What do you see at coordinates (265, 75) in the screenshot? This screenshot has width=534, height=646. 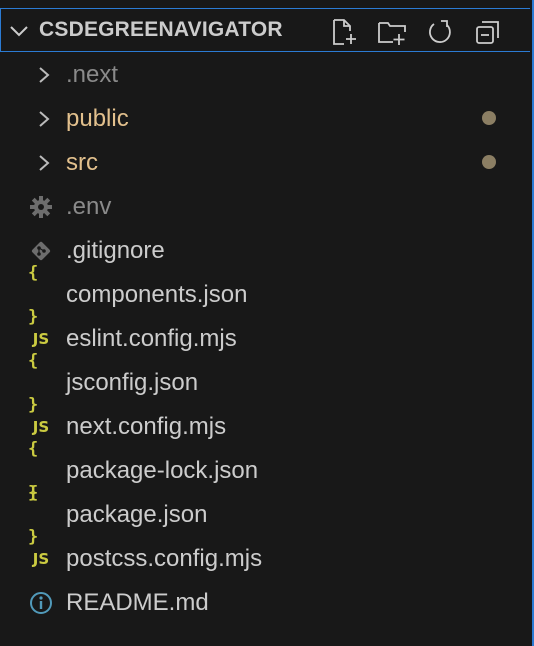 I see `tree-item-next-folder: .next` at bounding box center [265, 75].